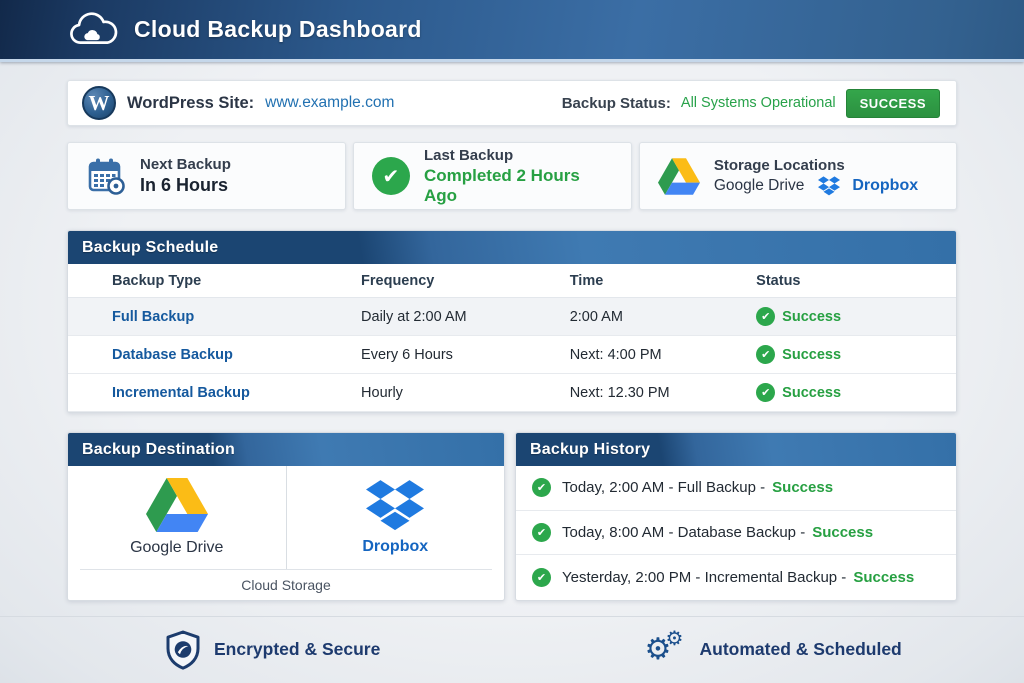 Image resolution: width=1024 pixels, height=683 pixels. I want to click on frequency-cell: Hourly, so click(465, 393).